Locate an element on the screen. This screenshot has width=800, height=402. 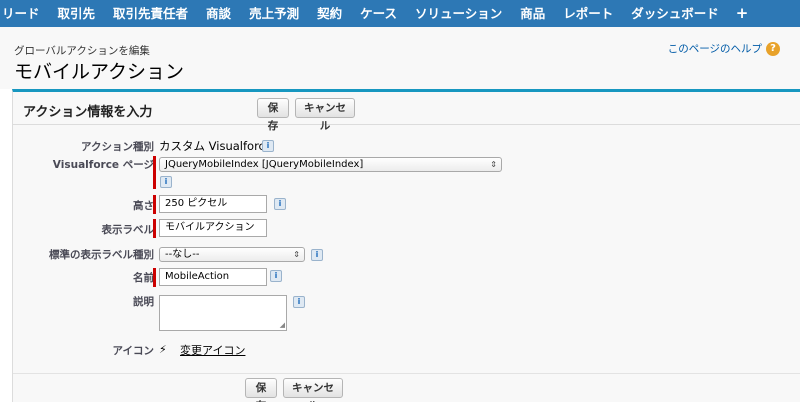
cancel-button-top: キャンセル is located at coordinates (325, 115).